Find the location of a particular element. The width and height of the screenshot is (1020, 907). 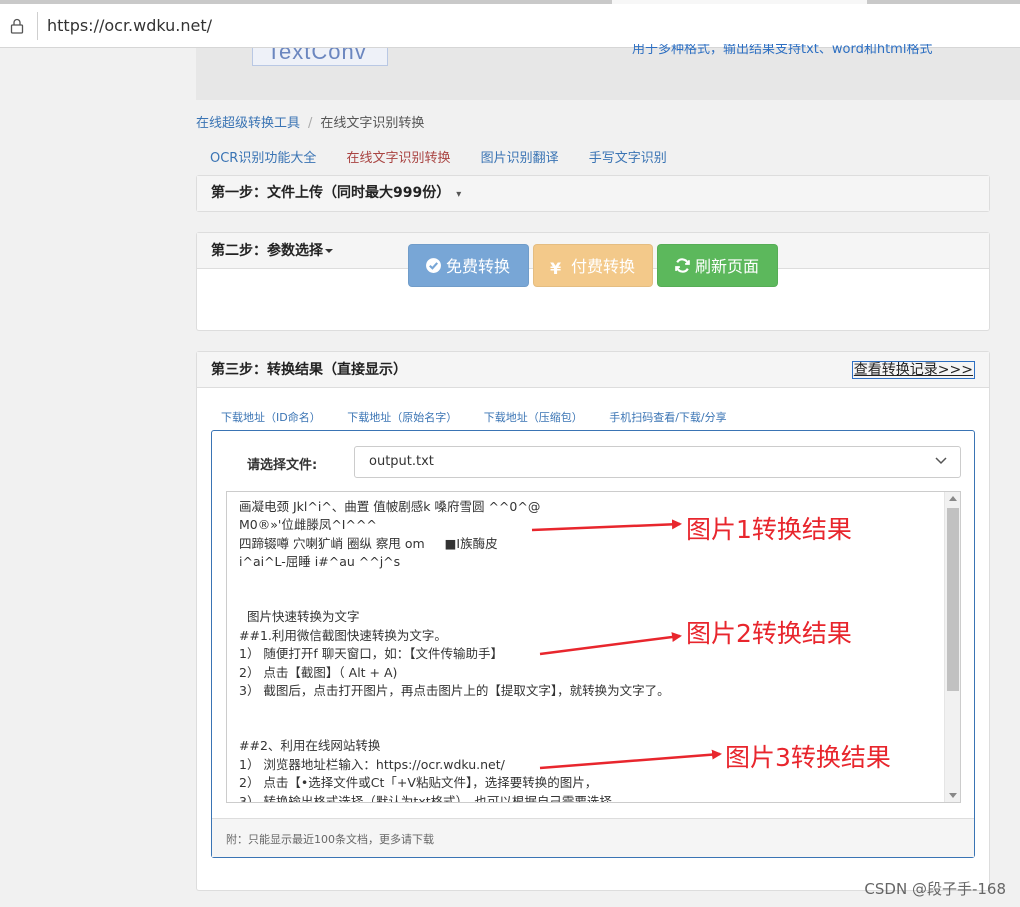

result-line: 3） 截图后，点击打开图片，再点击图片上的【提取文字】，就转换为文字了。 is located at coordinates (454, 691).